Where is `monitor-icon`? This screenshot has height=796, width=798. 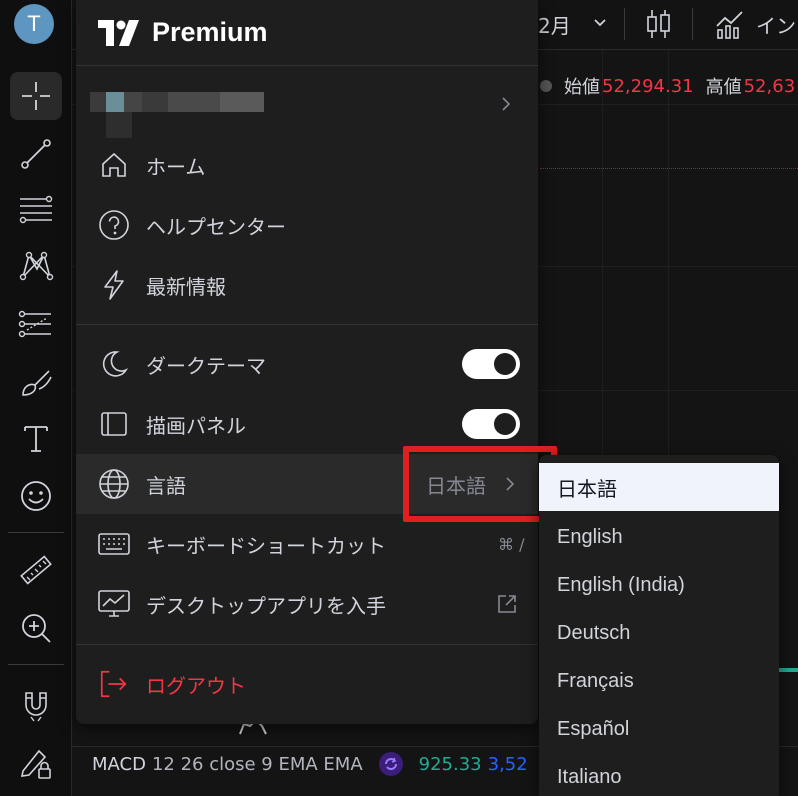
monitor-icon is located at coordinates (114, 604).